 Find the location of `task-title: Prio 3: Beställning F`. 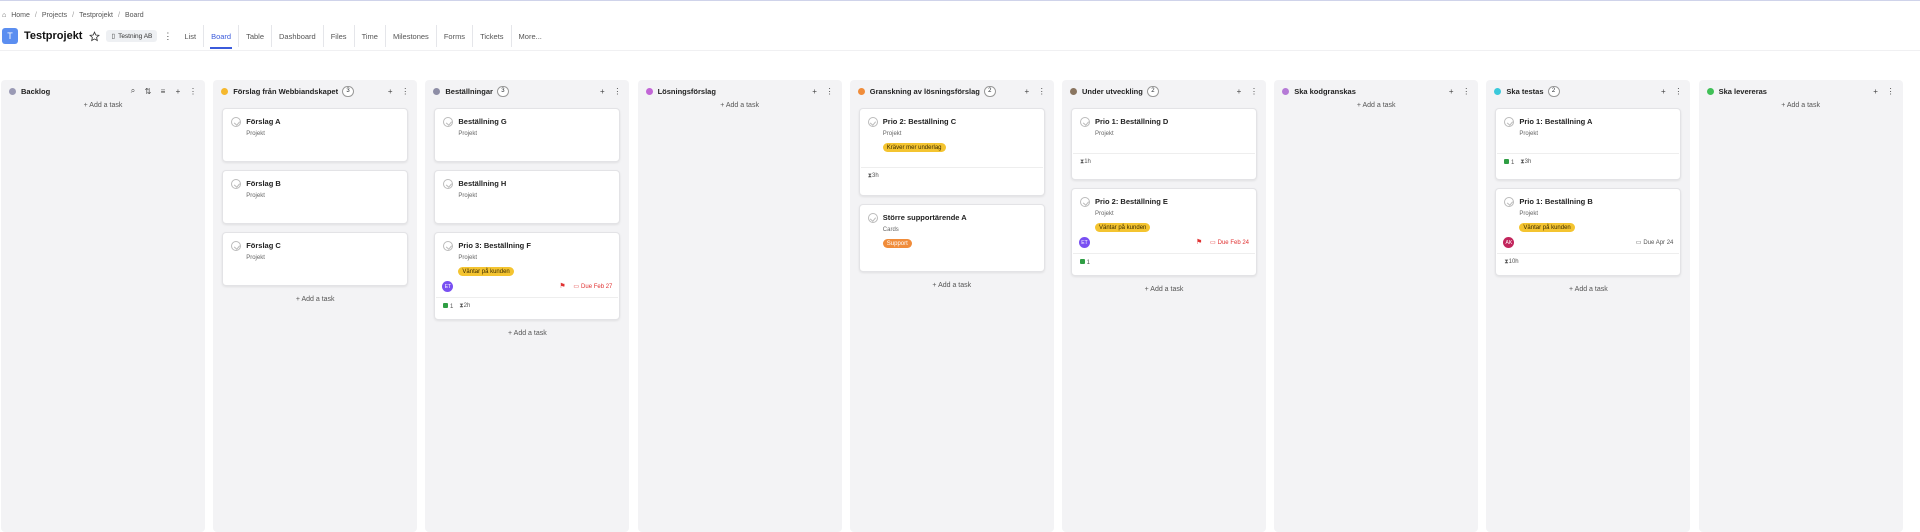

task-title: Prio 3: Beställning F is located at coordinates (494, 245).